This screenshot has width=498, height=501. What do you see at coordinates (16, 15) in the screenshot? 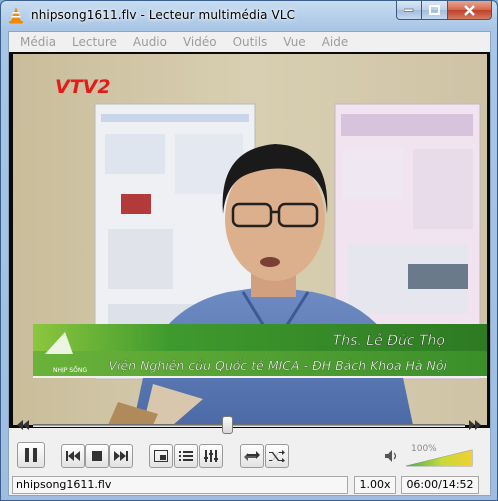
I see `vlc-cone-icon` at bounding box center [16, 15].